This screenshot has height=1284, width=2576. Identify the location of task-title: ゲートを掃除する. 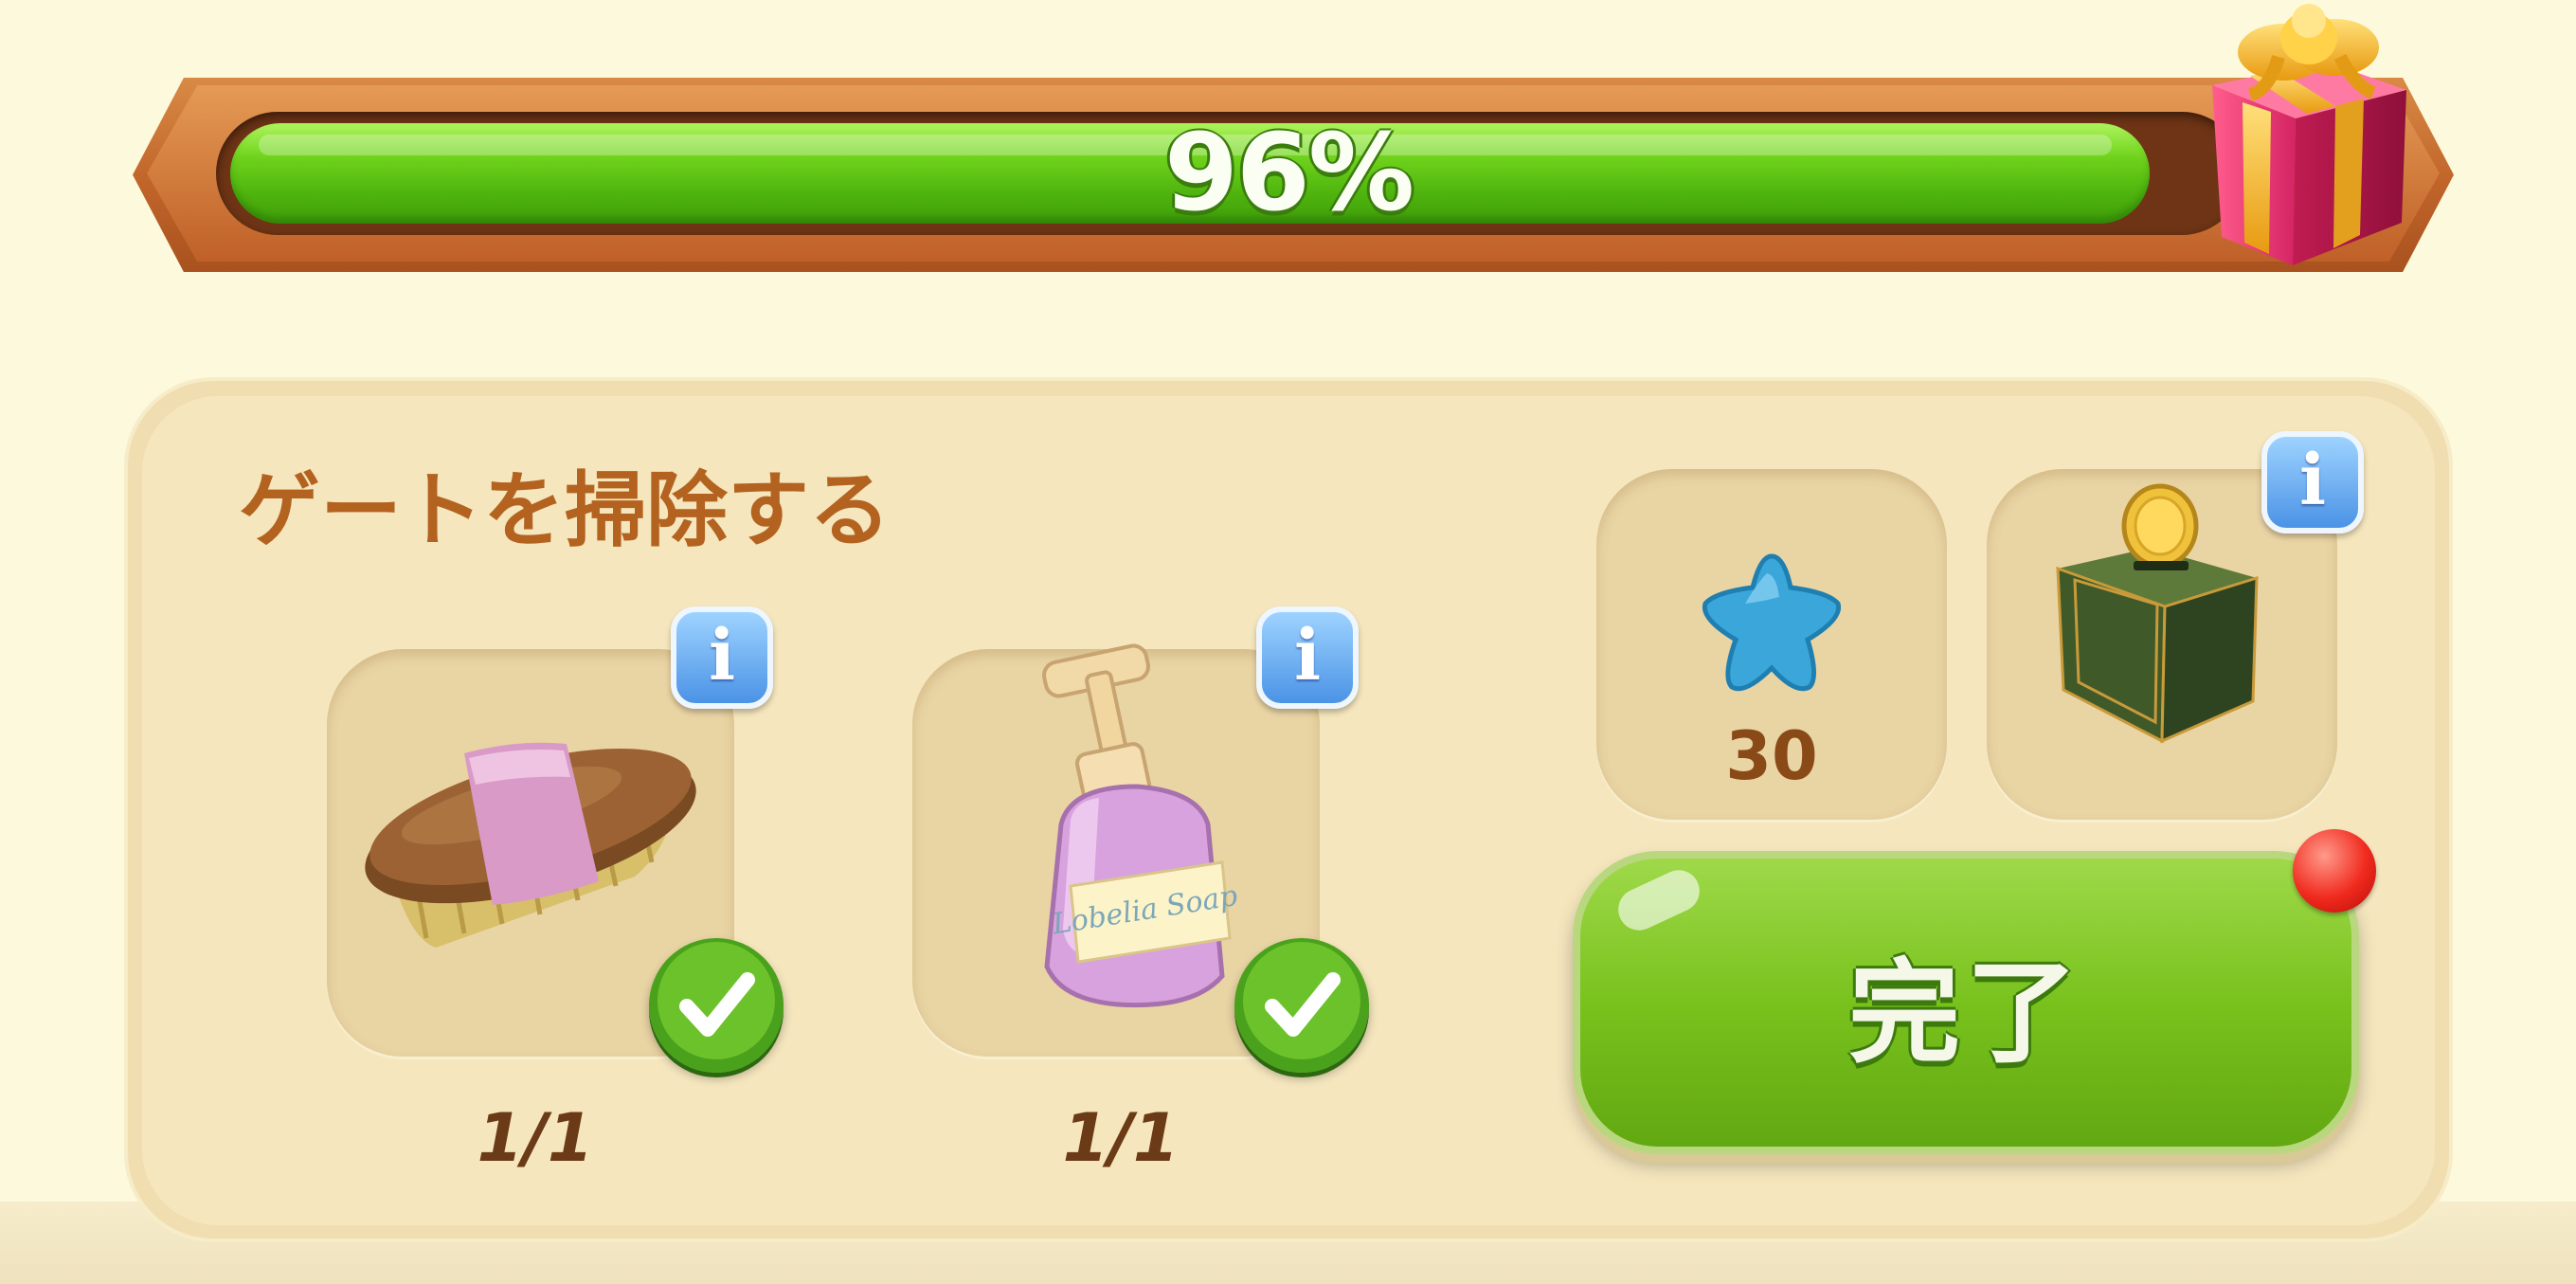
(565, 511).